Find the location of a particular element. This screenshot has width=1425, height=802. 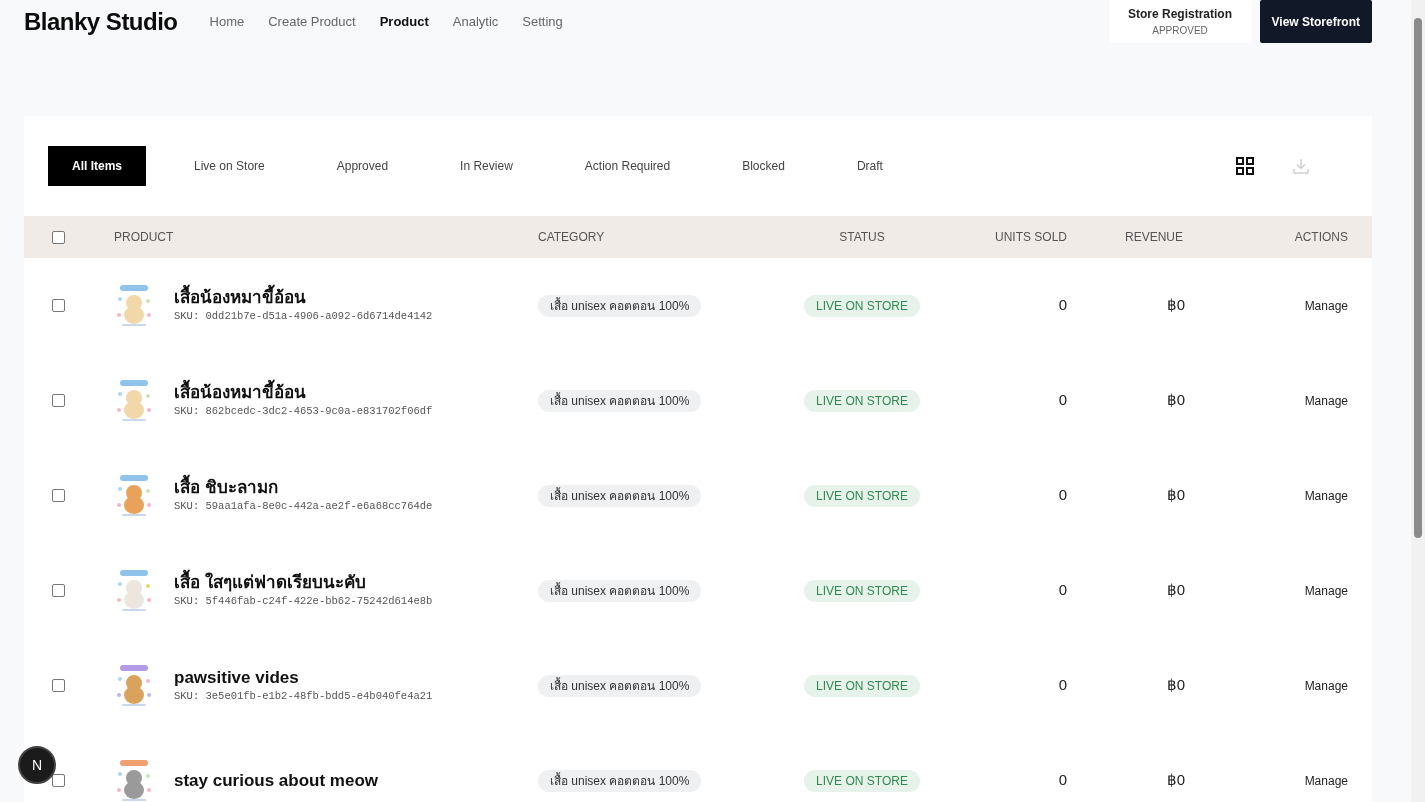

product-sku: SKU: 59aa1afa-8e0c-442a-ae2f-e6a68cc764de is located at coordinates (303, 506).